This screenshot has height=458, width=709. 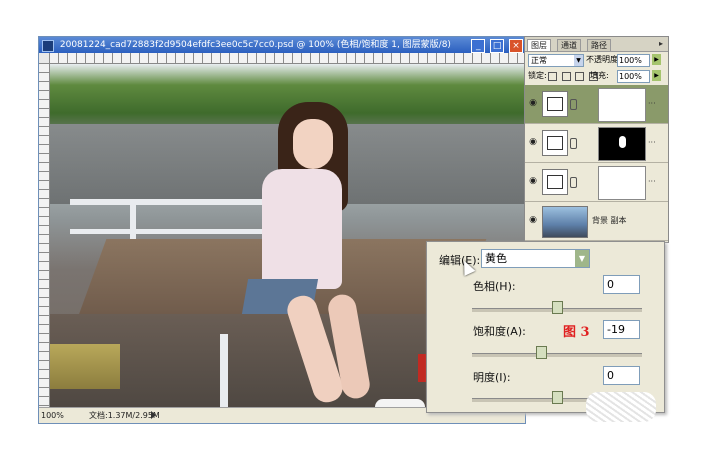 I want to click on layer-thumbnail, so click(x=565, y=222).